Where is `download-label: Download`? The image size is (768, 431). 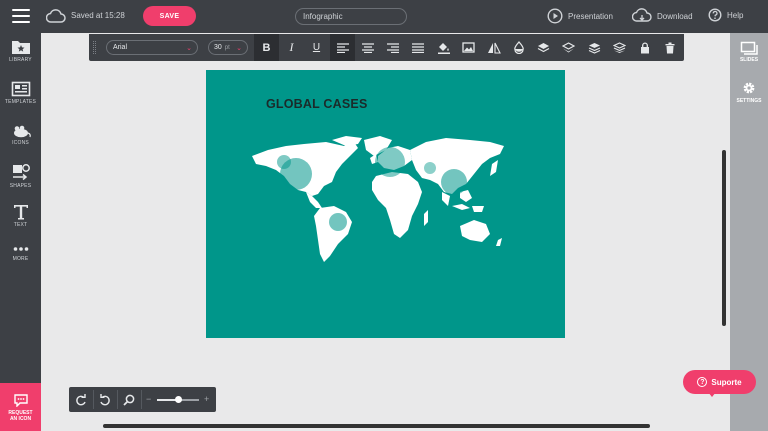
download-label: Download is located at coordinates (675, 16).